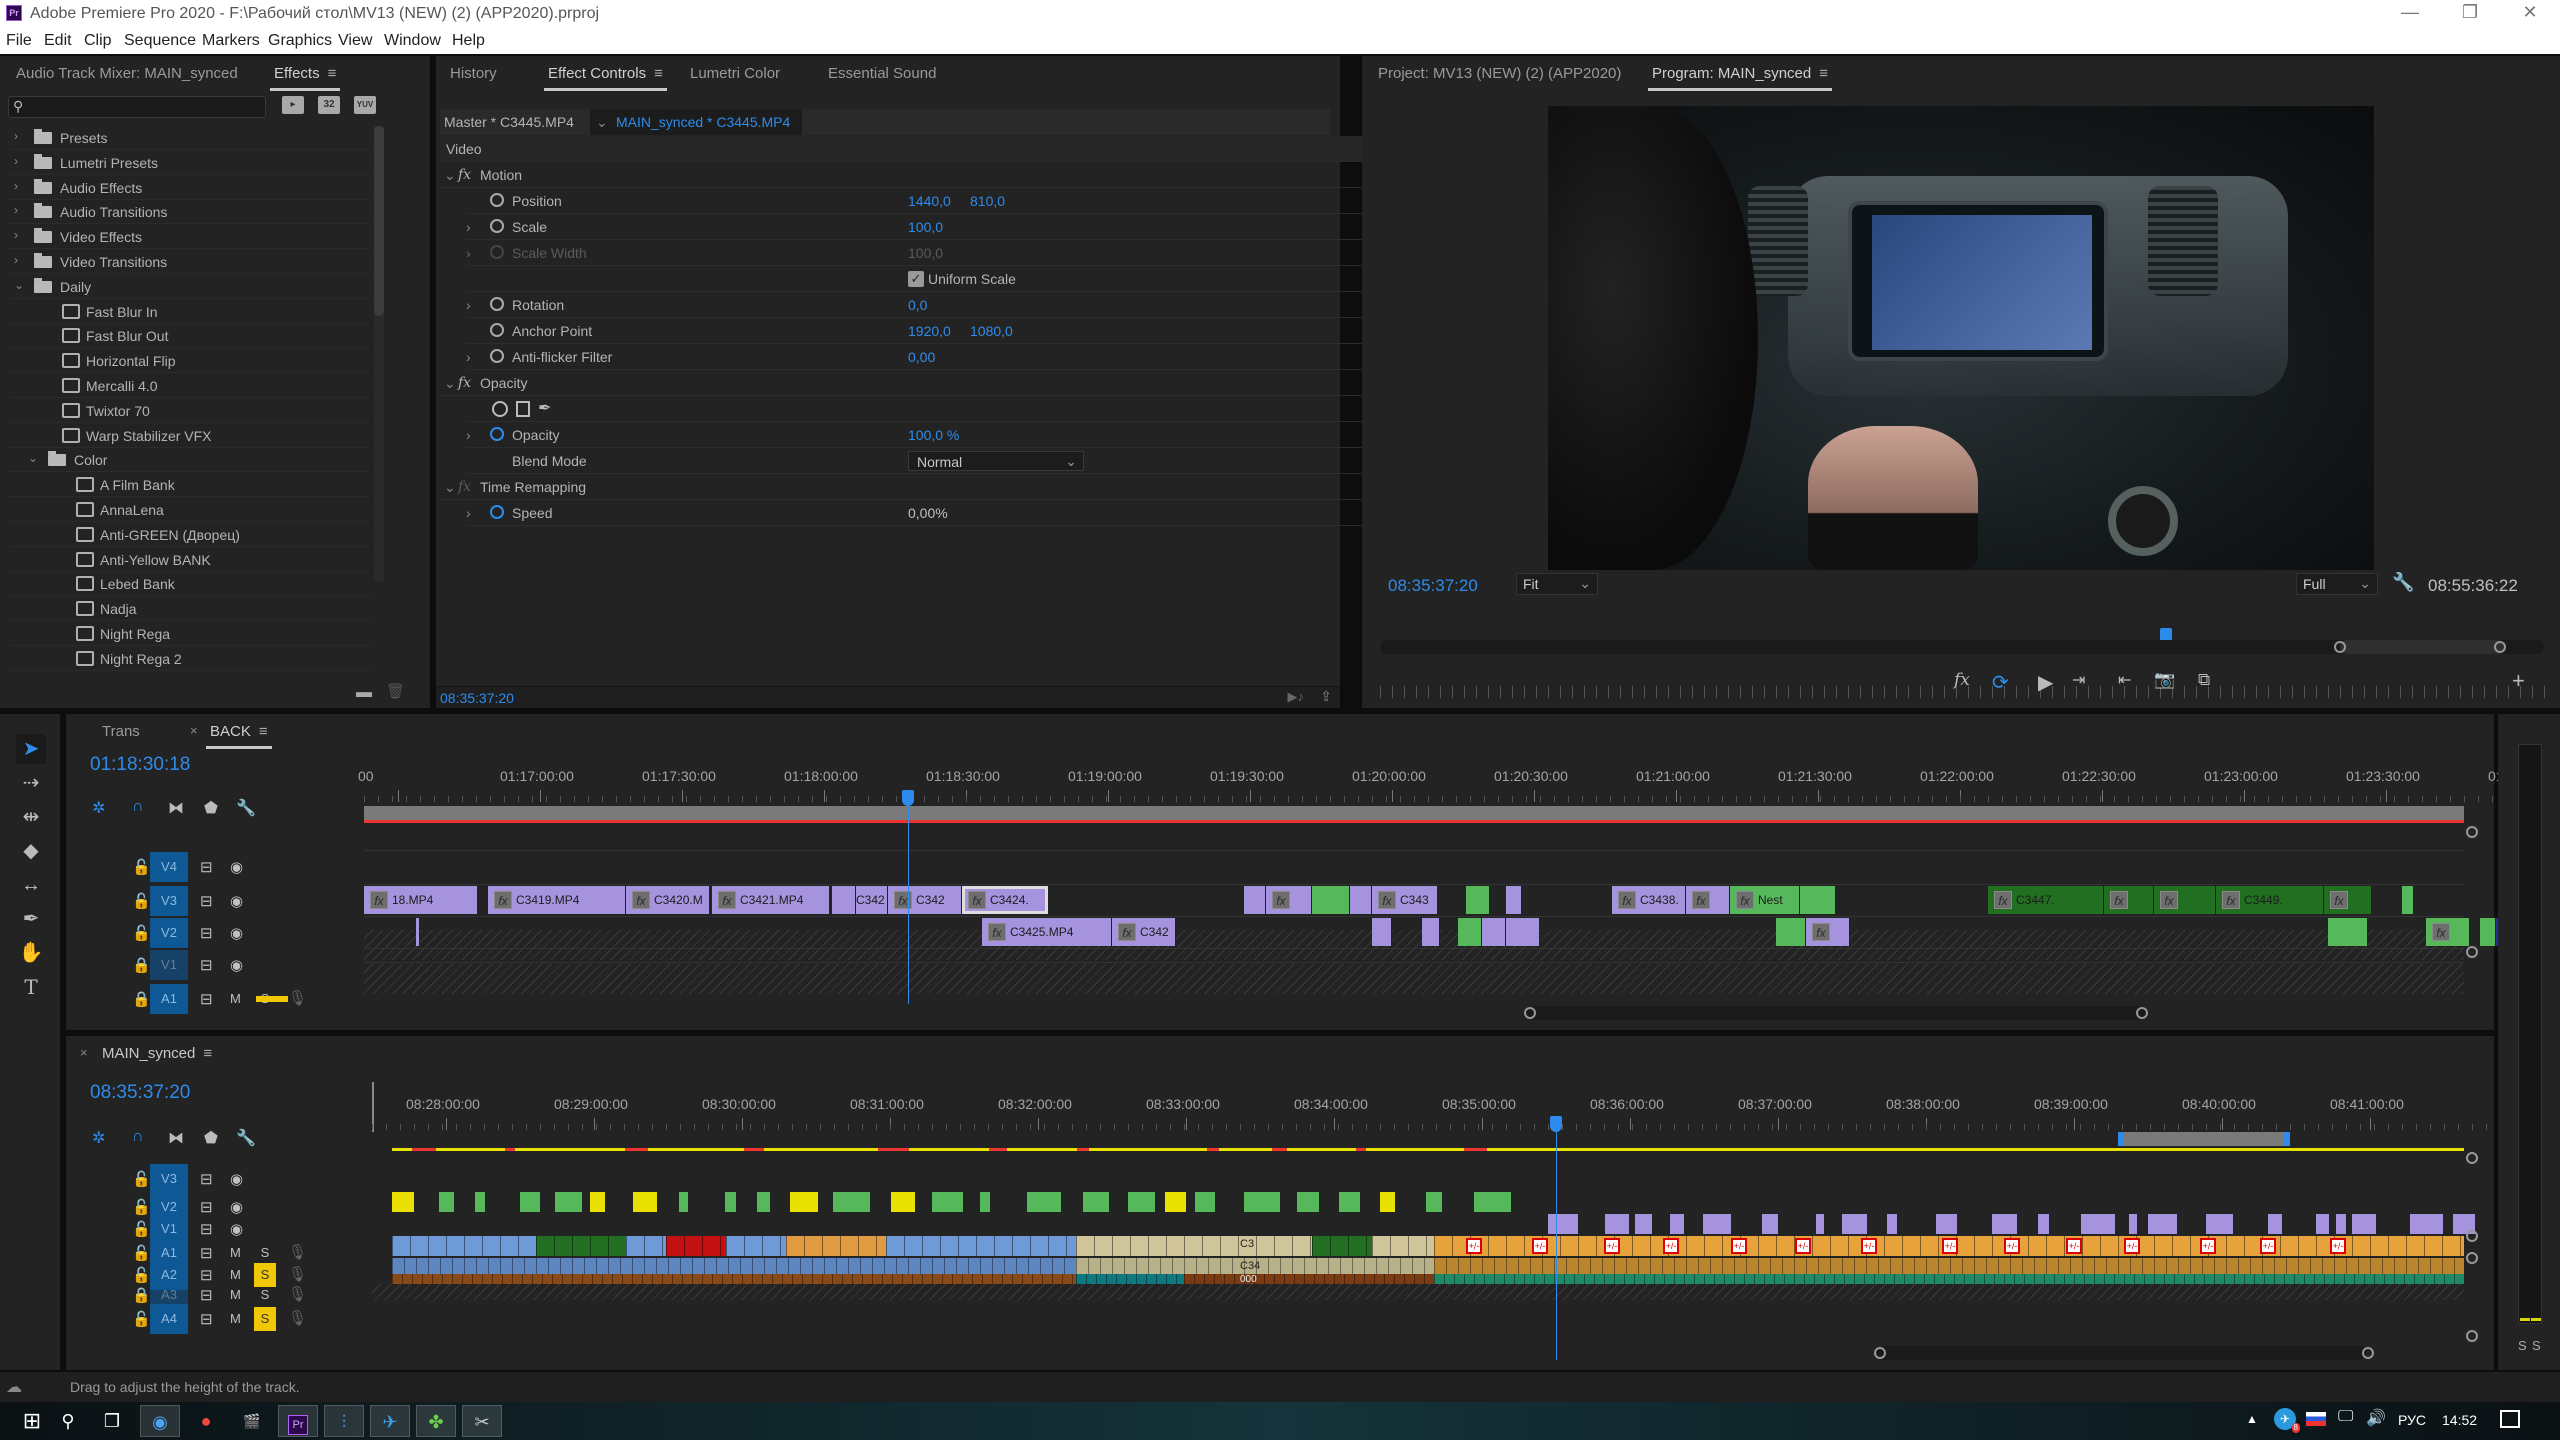 This screenshot has width=2560, height=1440. Describe the element at coordinates (921, 357) in the screenshot. I see `anti-flicker-value: 0,00` at that location.